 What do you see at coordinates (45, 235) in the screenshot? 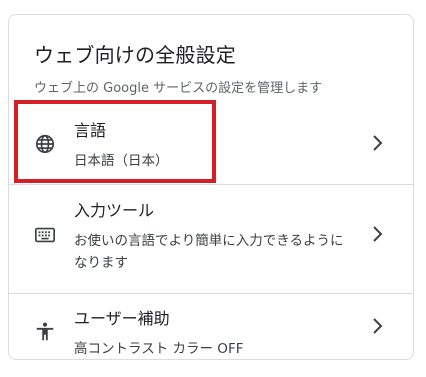
I see `keyboard-icon` at bounding box center [45, 235].